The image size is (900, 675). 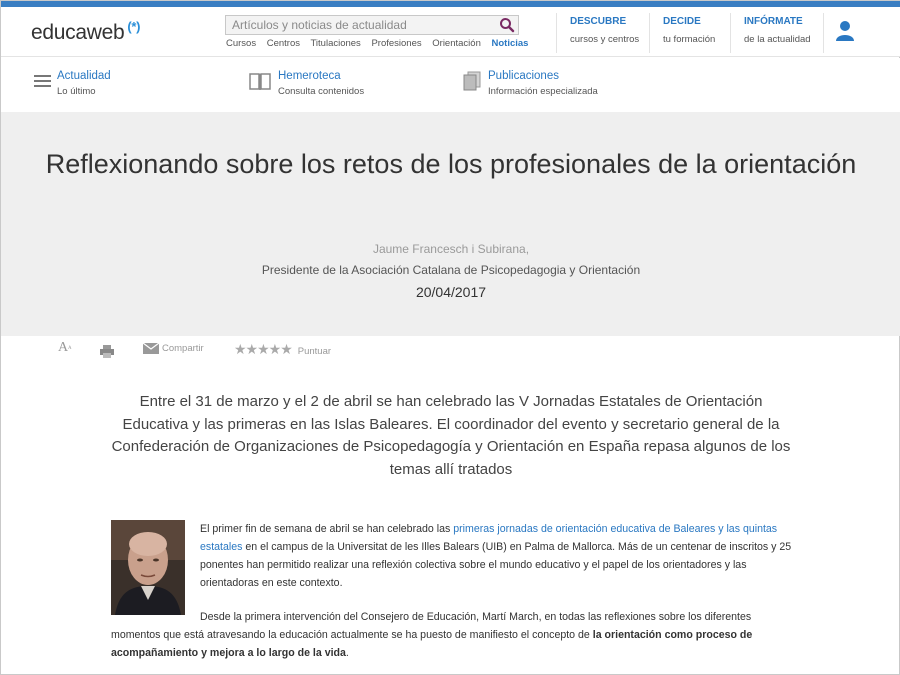 What do you see at coordinates (396, 43) in the screenshot?
I see `top-link-profesiones: Profesiones` at bounding box center [396, 43].